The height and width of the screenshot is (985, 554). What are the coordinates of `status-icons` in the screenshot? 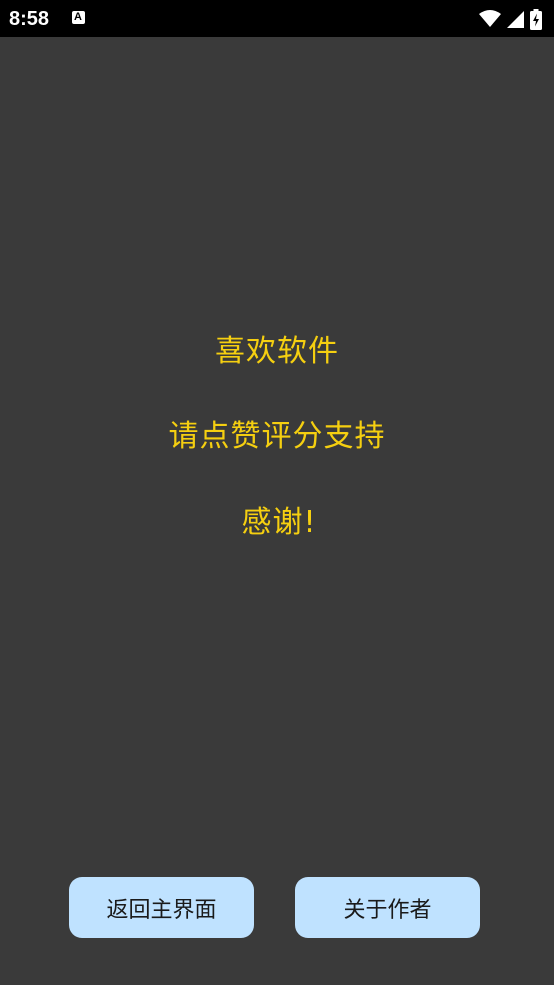 It's located at (510, 19).